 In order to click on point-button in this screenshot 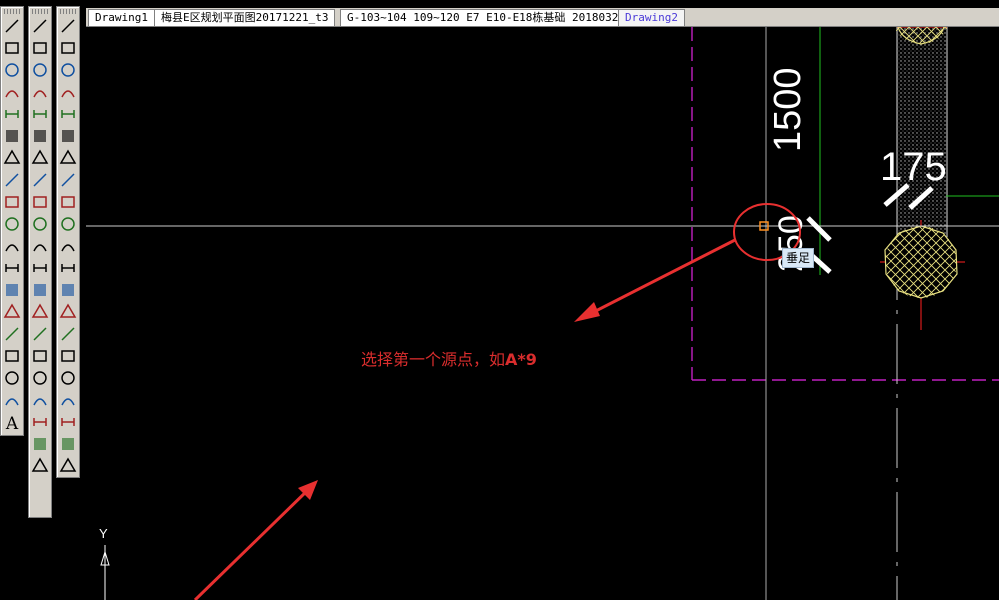, I will do `click(12, 314)`.